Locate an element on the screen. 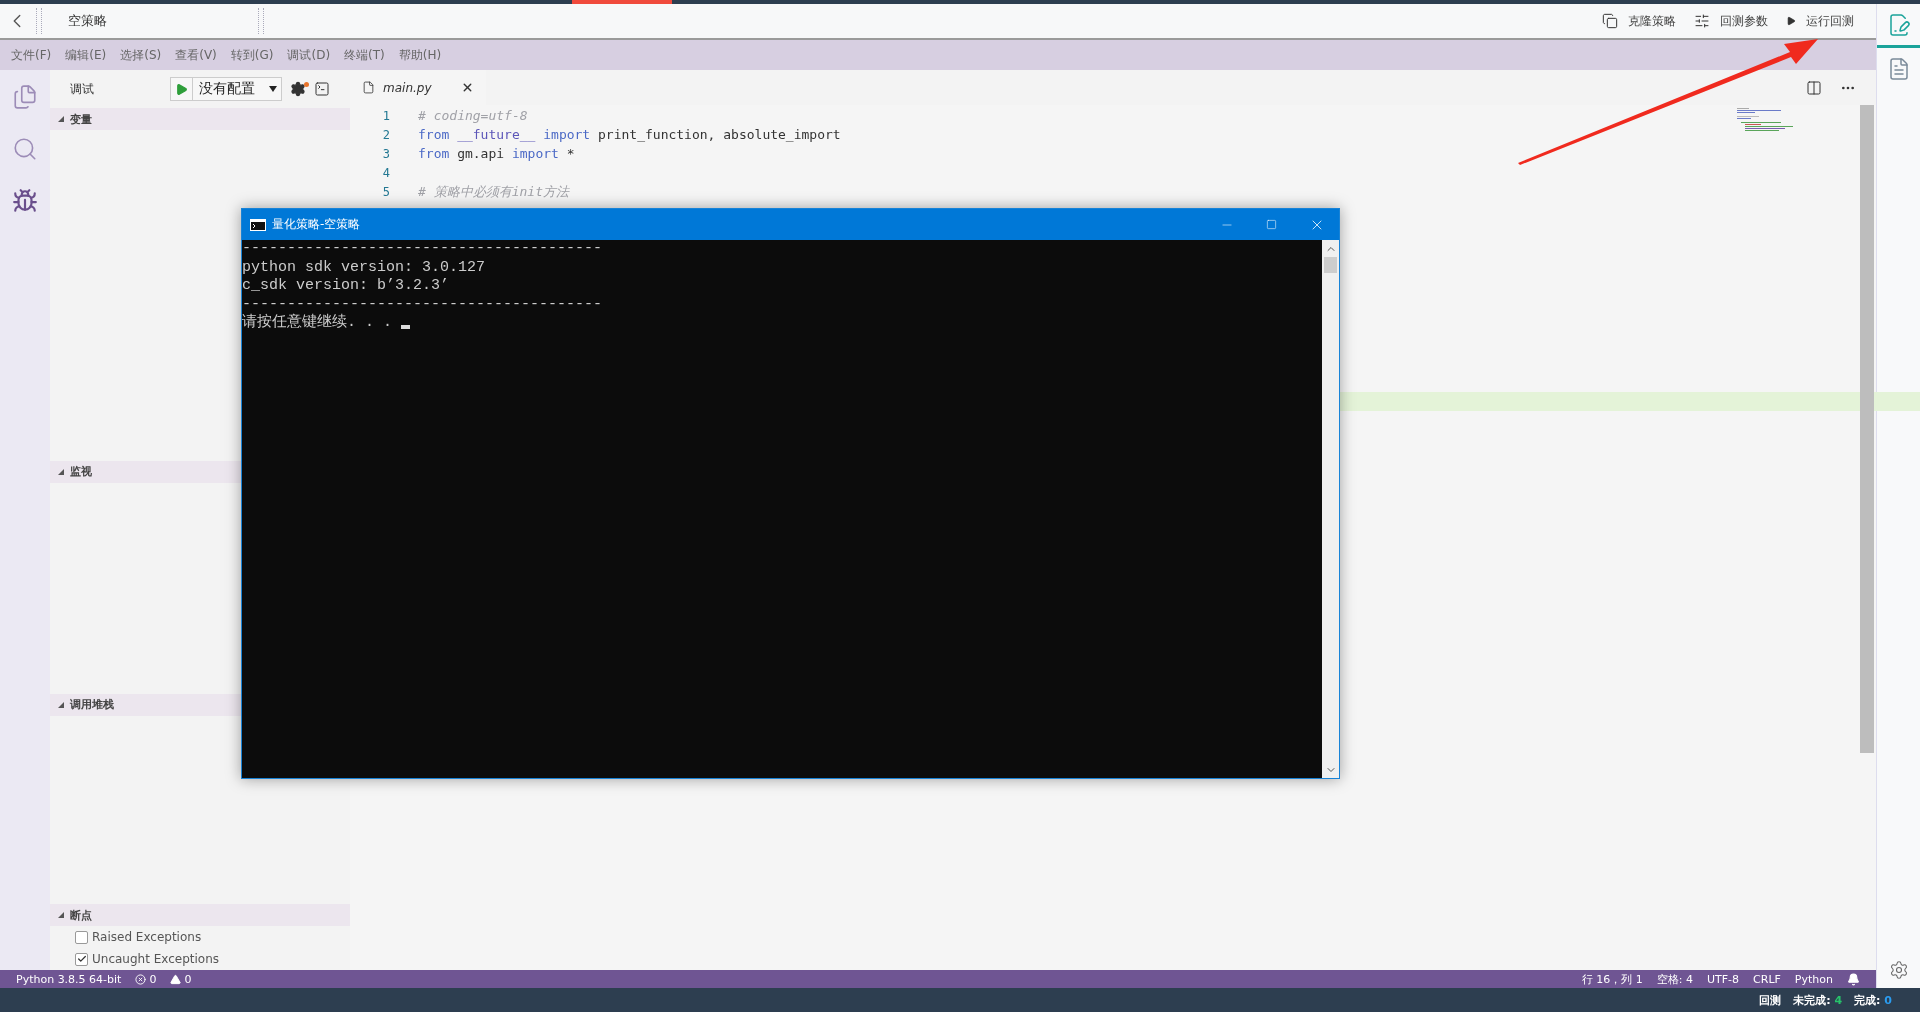 Image resolution: width=1920 pixels, height=1012 pixels. code-line: # 策略中必须有init方法 is located at coordinates (493, 191).